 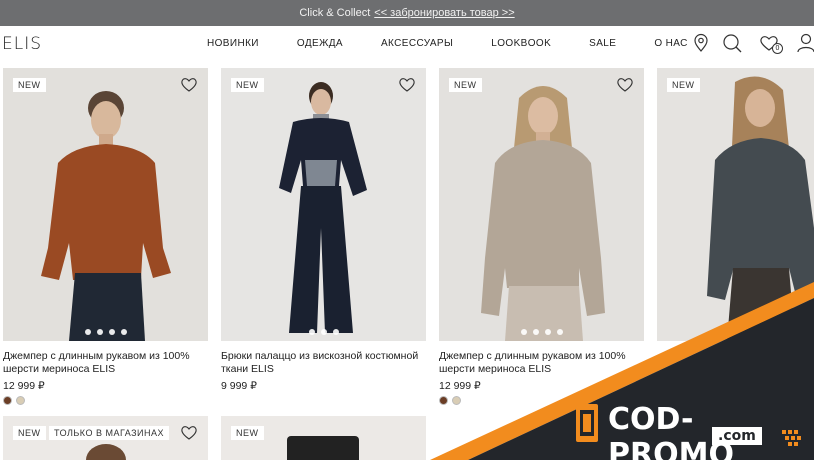 What do you see at coordinates (335, 13) in the screenshot?
I see `promo-text: Click & Collect` at bounding box center [335, 13].